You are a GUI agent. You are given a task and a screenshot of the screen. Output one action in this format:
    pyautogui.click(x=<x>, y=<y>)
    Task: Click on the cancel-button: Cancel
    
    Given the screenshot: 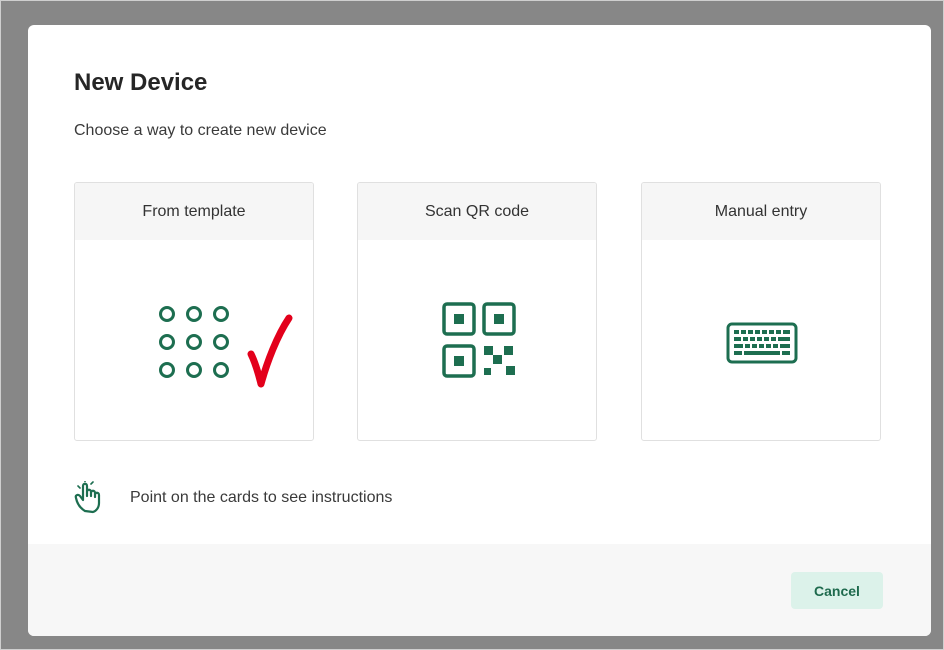 What is the action you would take?
    pyautogui.click(x=837, y=590)
    